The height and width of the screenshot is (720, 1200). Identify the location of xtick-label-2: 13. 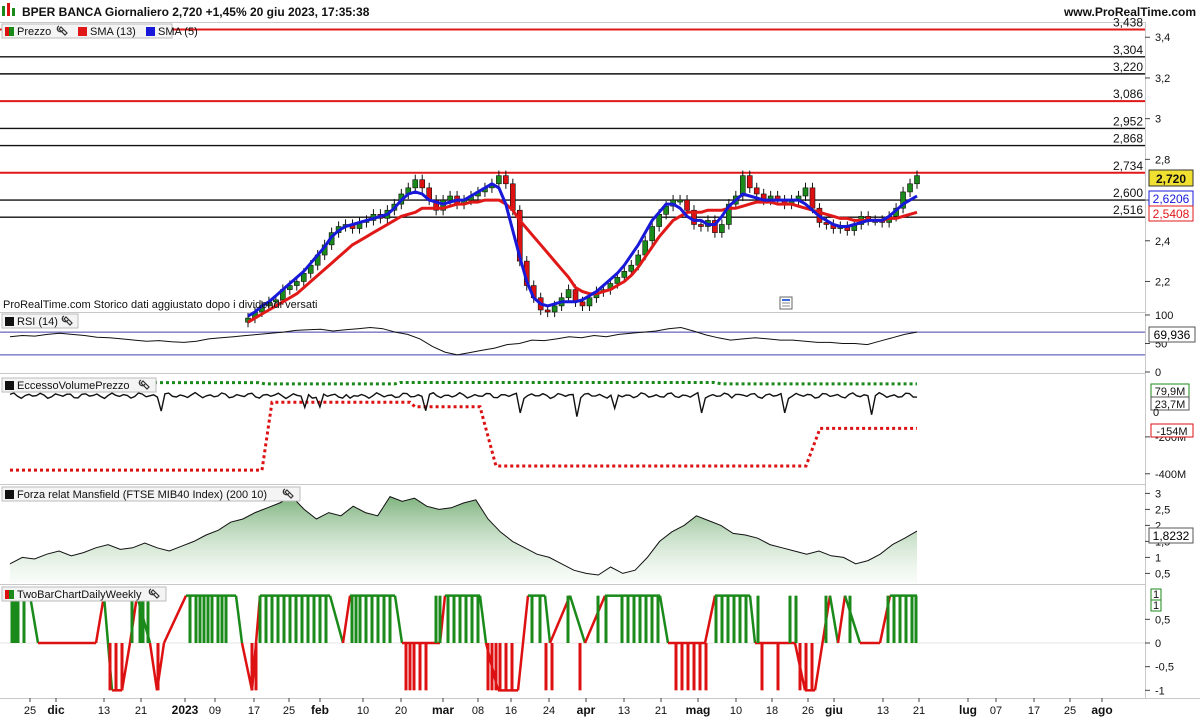
(104, 711).